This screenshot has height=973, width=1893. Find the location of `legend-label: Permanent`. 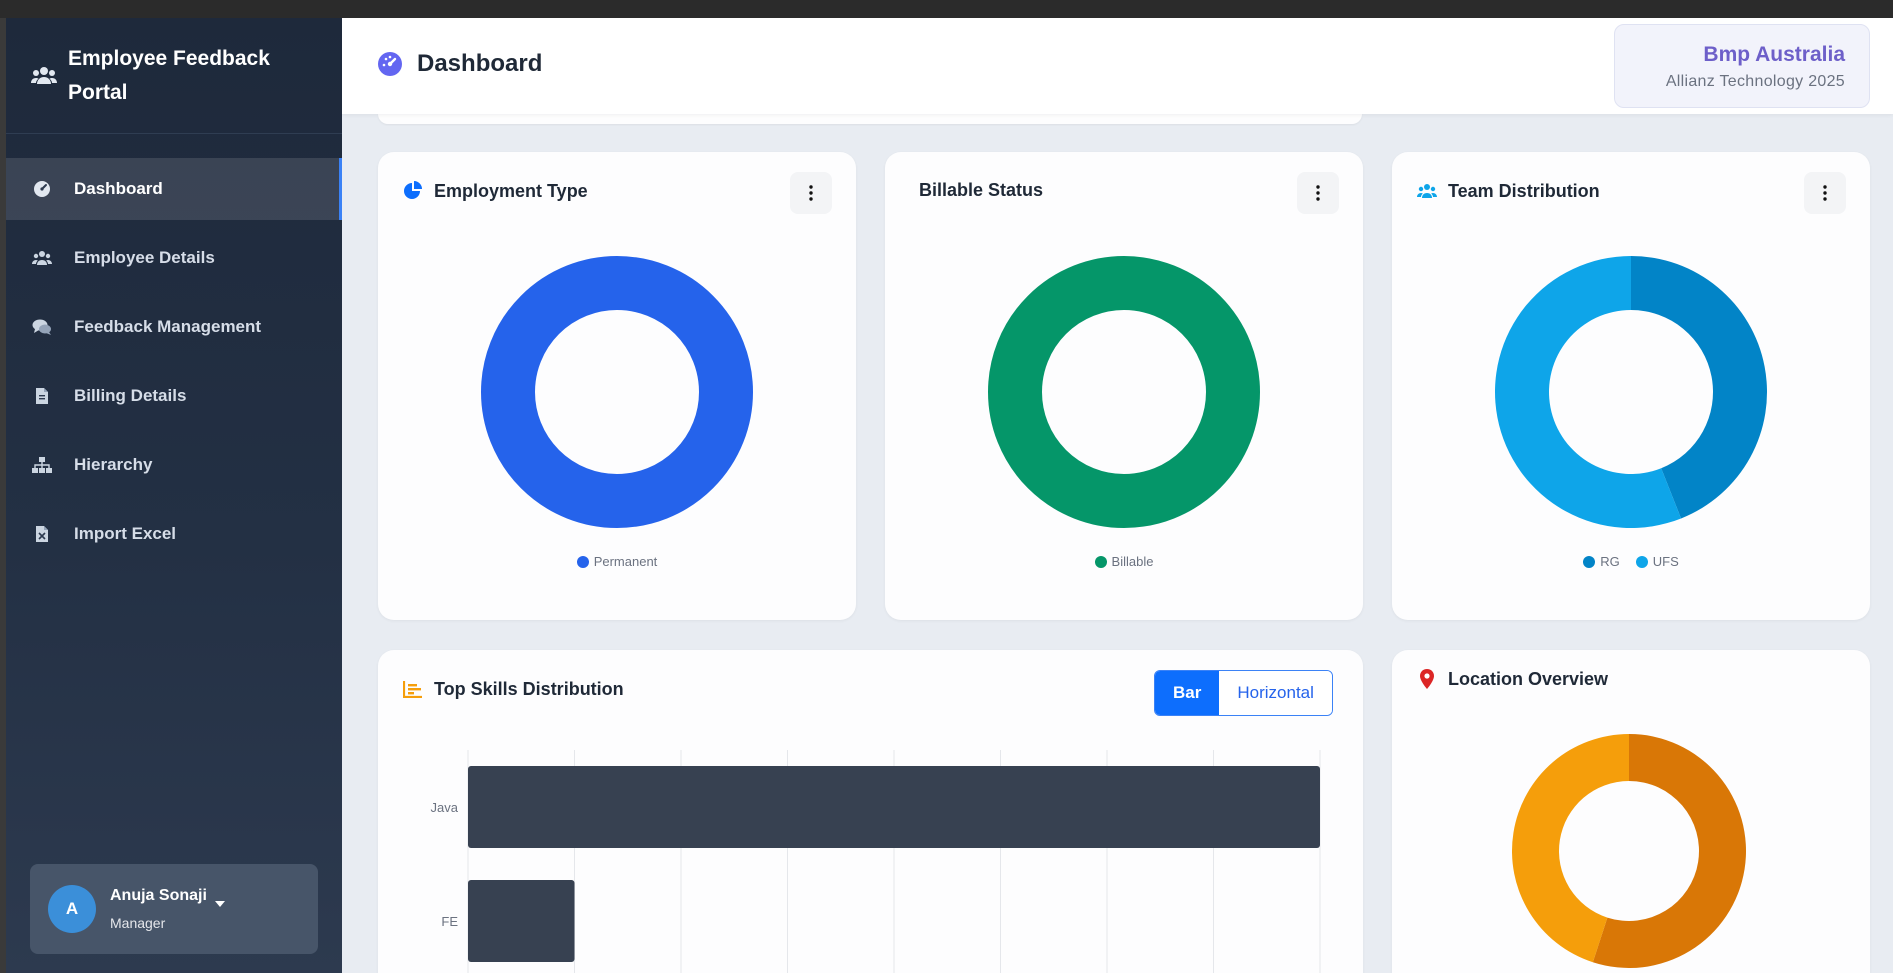

legend-label: Permanent is located at coordinates (625, 561).